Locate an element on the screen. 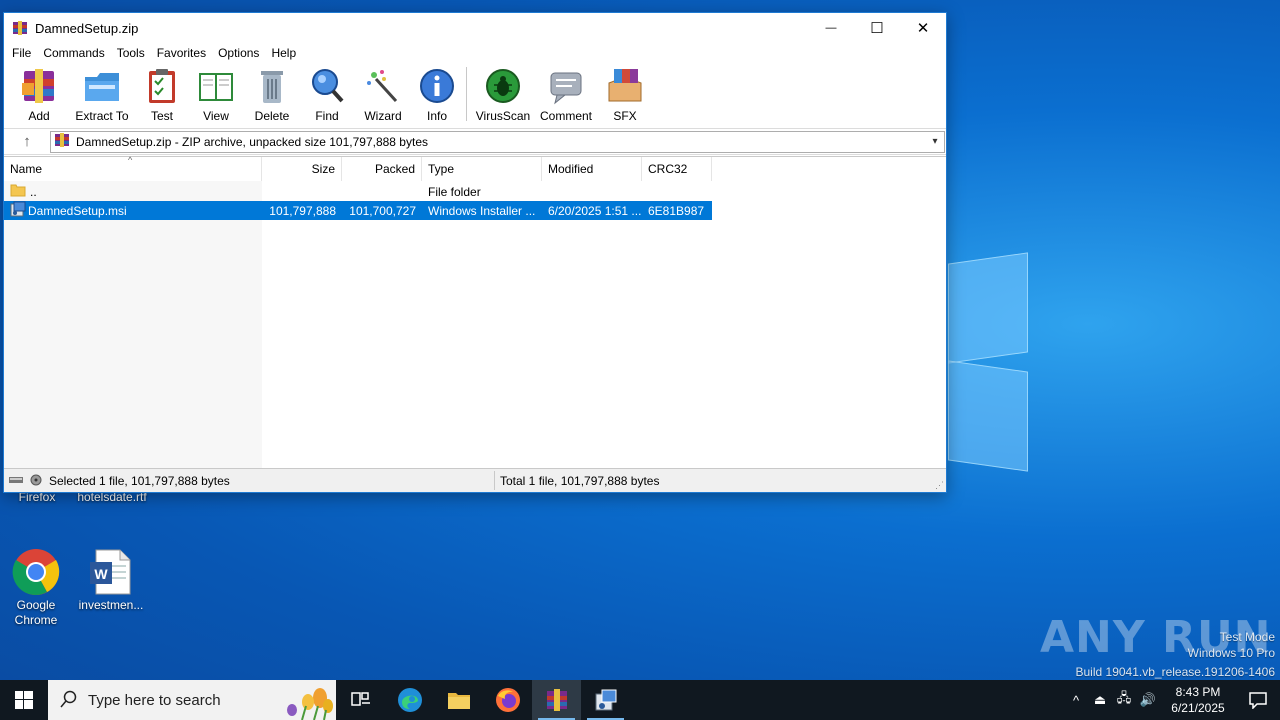  name-column-shade is located at coordinates (133, 325).